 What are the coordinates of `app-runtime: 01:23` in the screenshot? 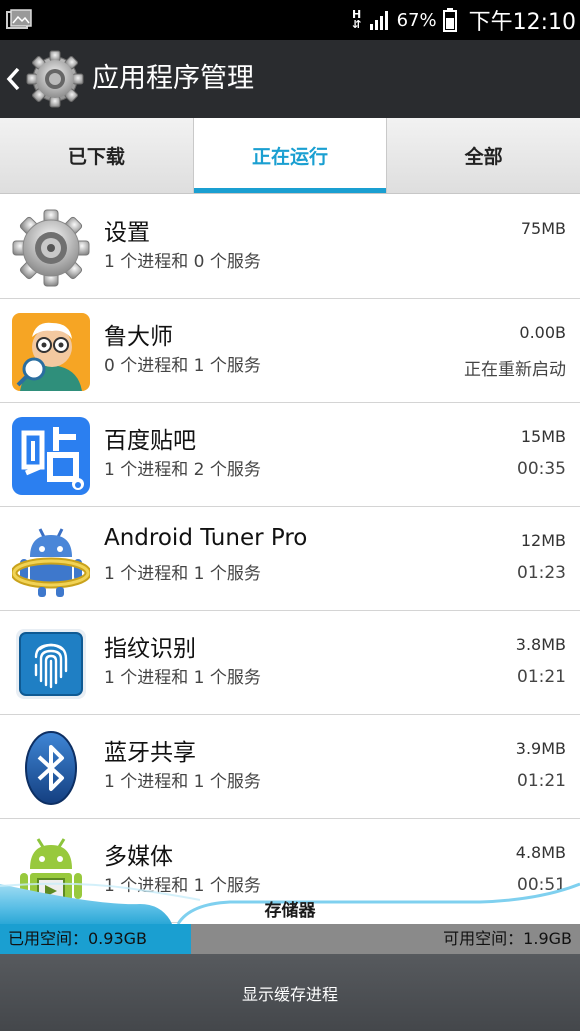 It's located at (541, 573).